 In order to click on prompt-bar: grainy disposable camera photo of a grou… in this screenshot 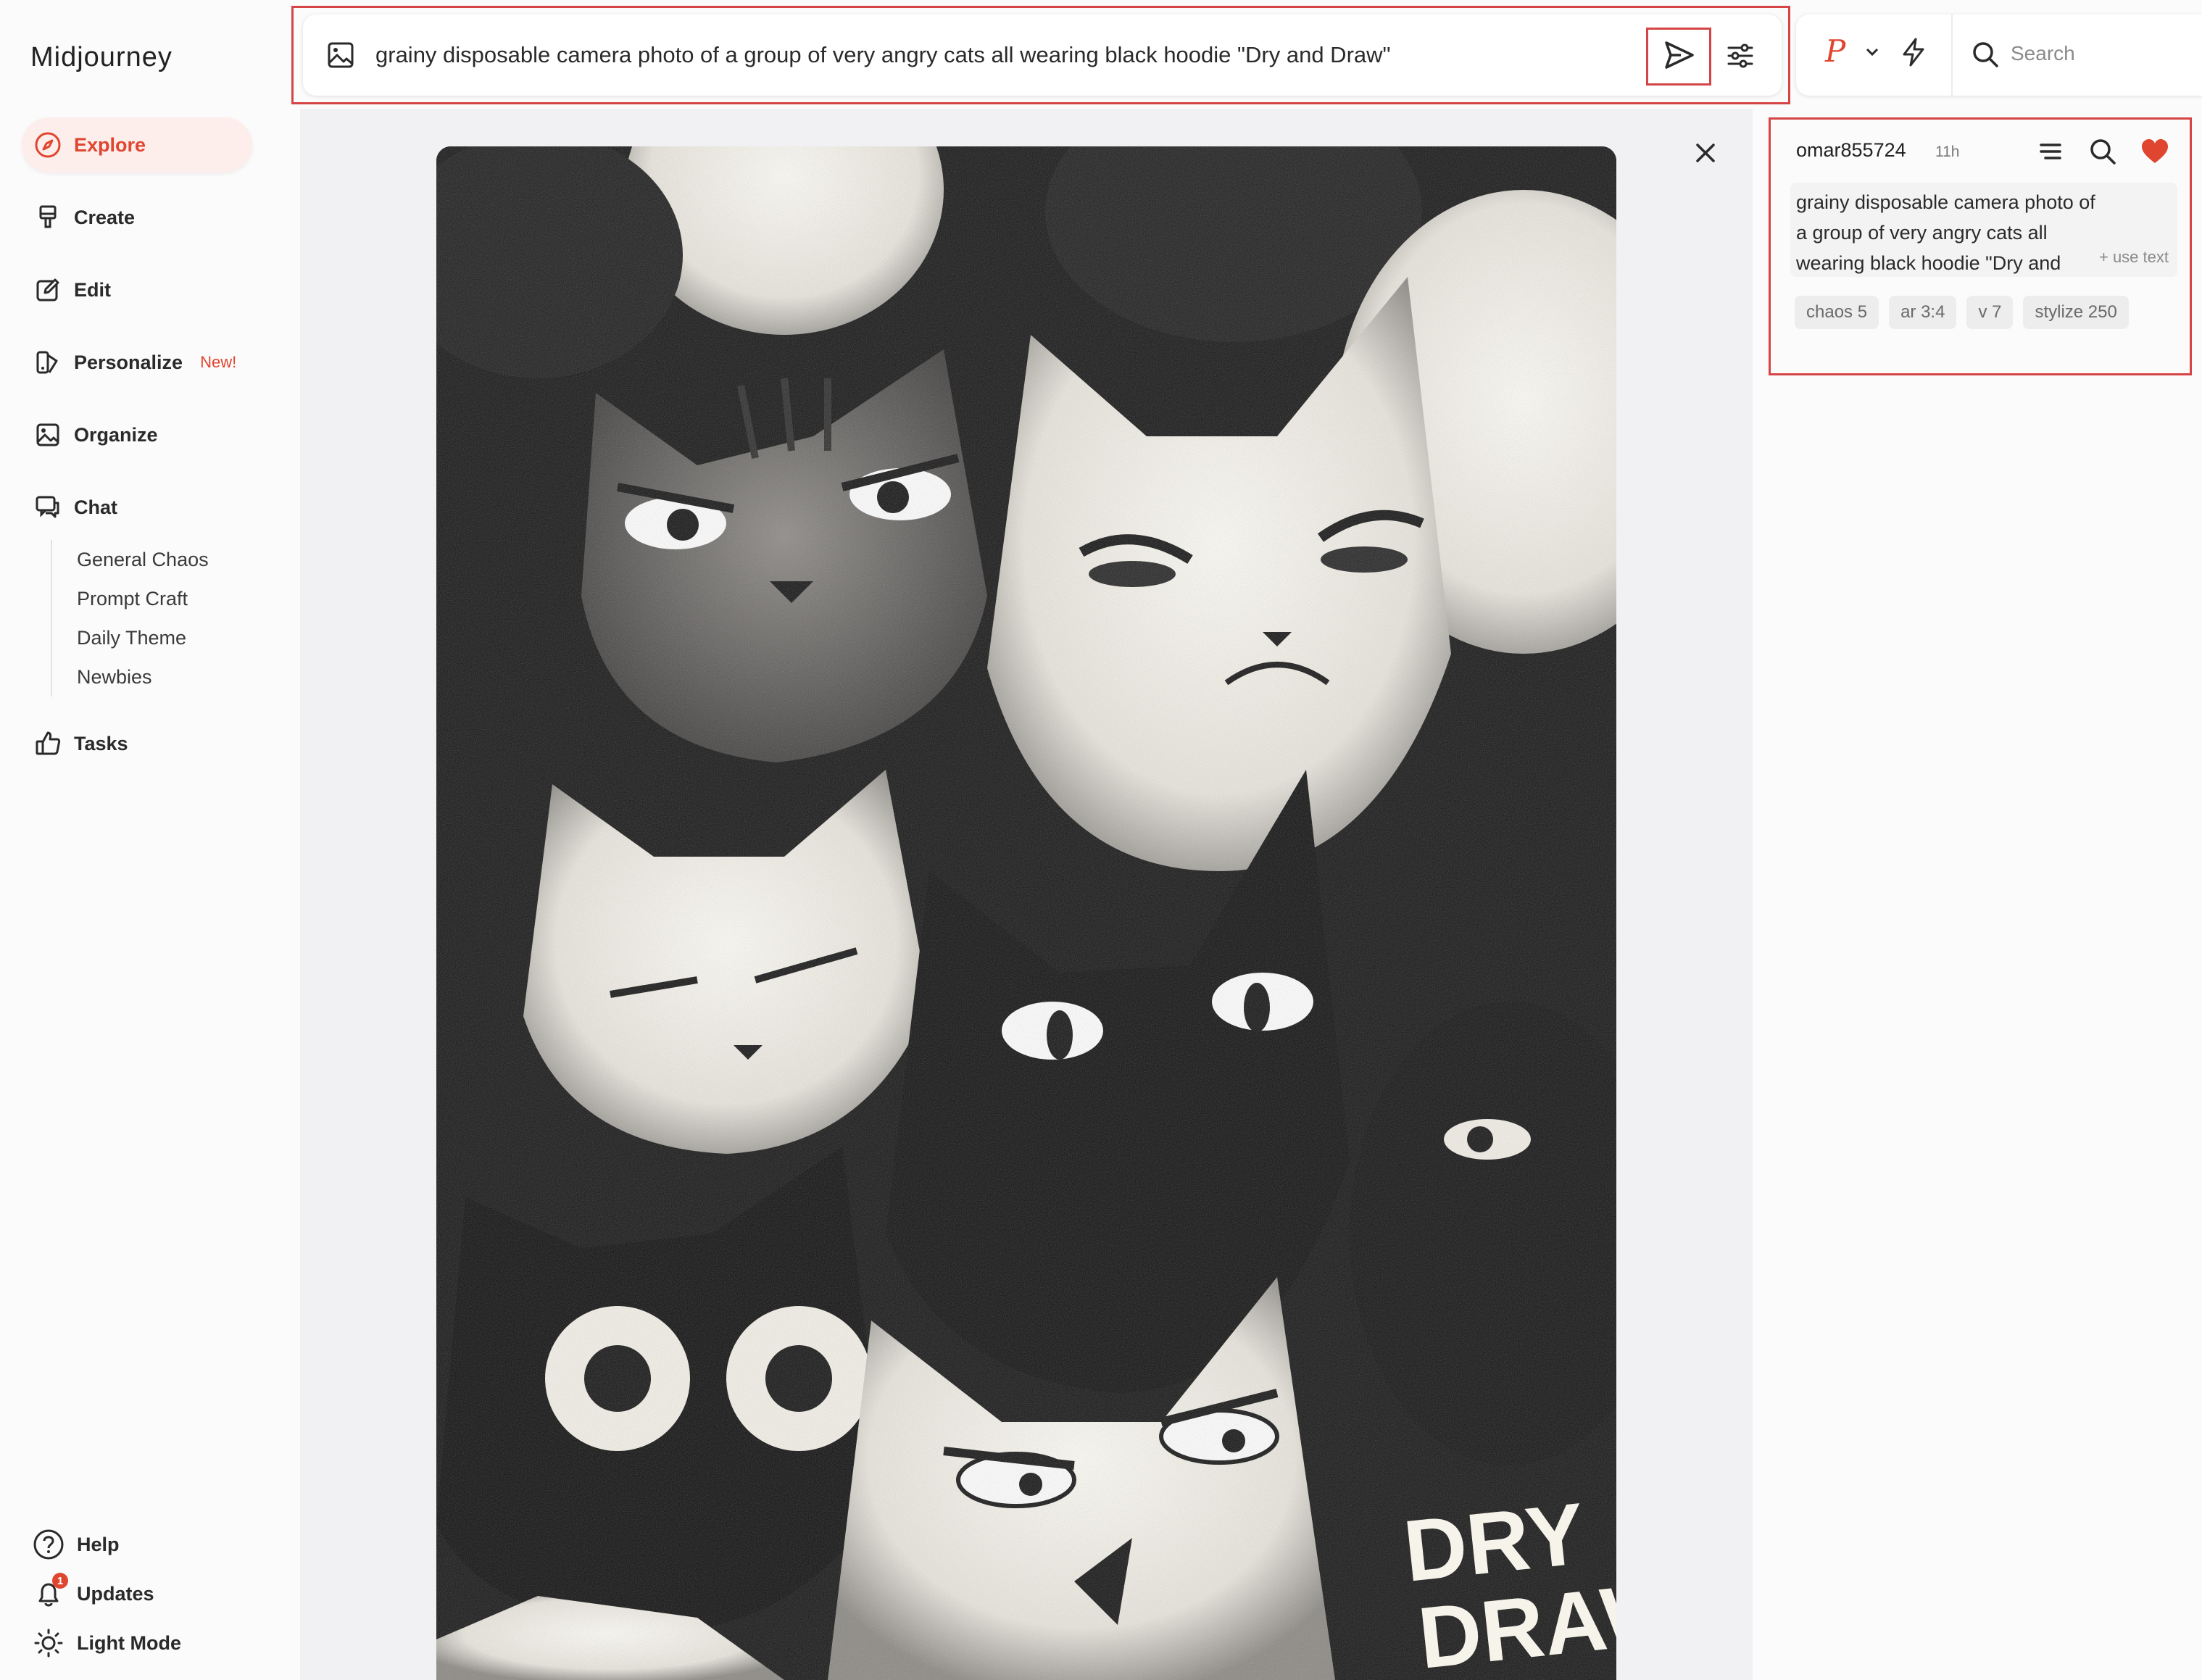, I will do `click(1042, 55)`.